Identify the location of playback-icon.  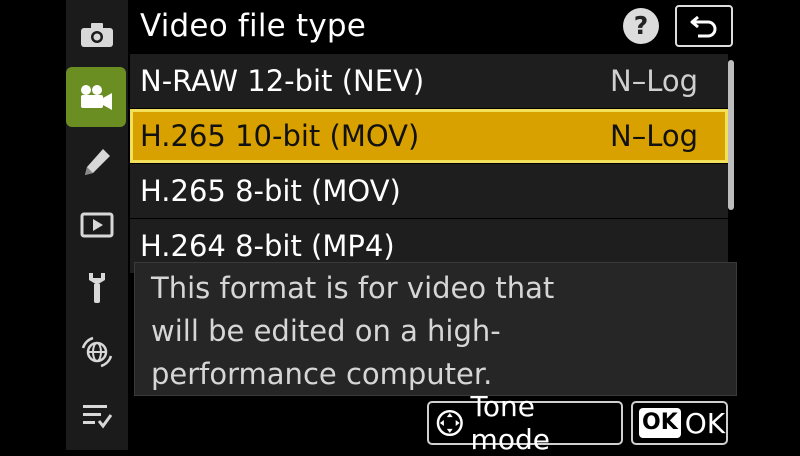
(97, 225).